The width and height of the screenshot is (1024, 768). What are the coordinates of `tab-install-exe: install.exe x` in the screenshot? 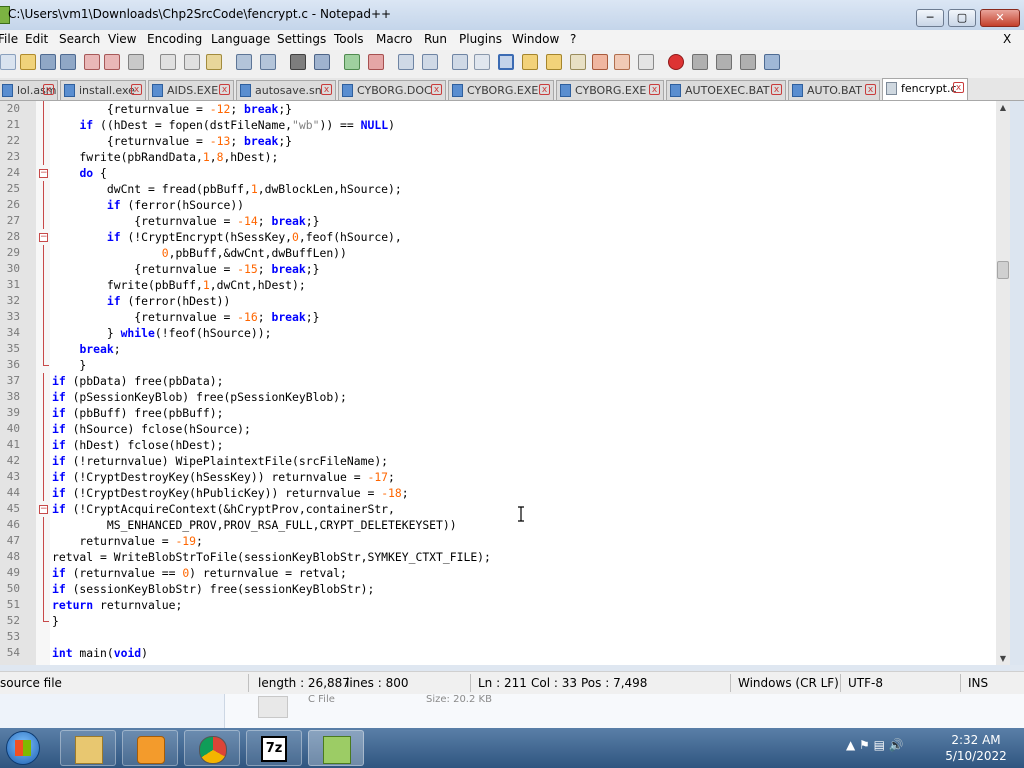 It's located at (103, 90).